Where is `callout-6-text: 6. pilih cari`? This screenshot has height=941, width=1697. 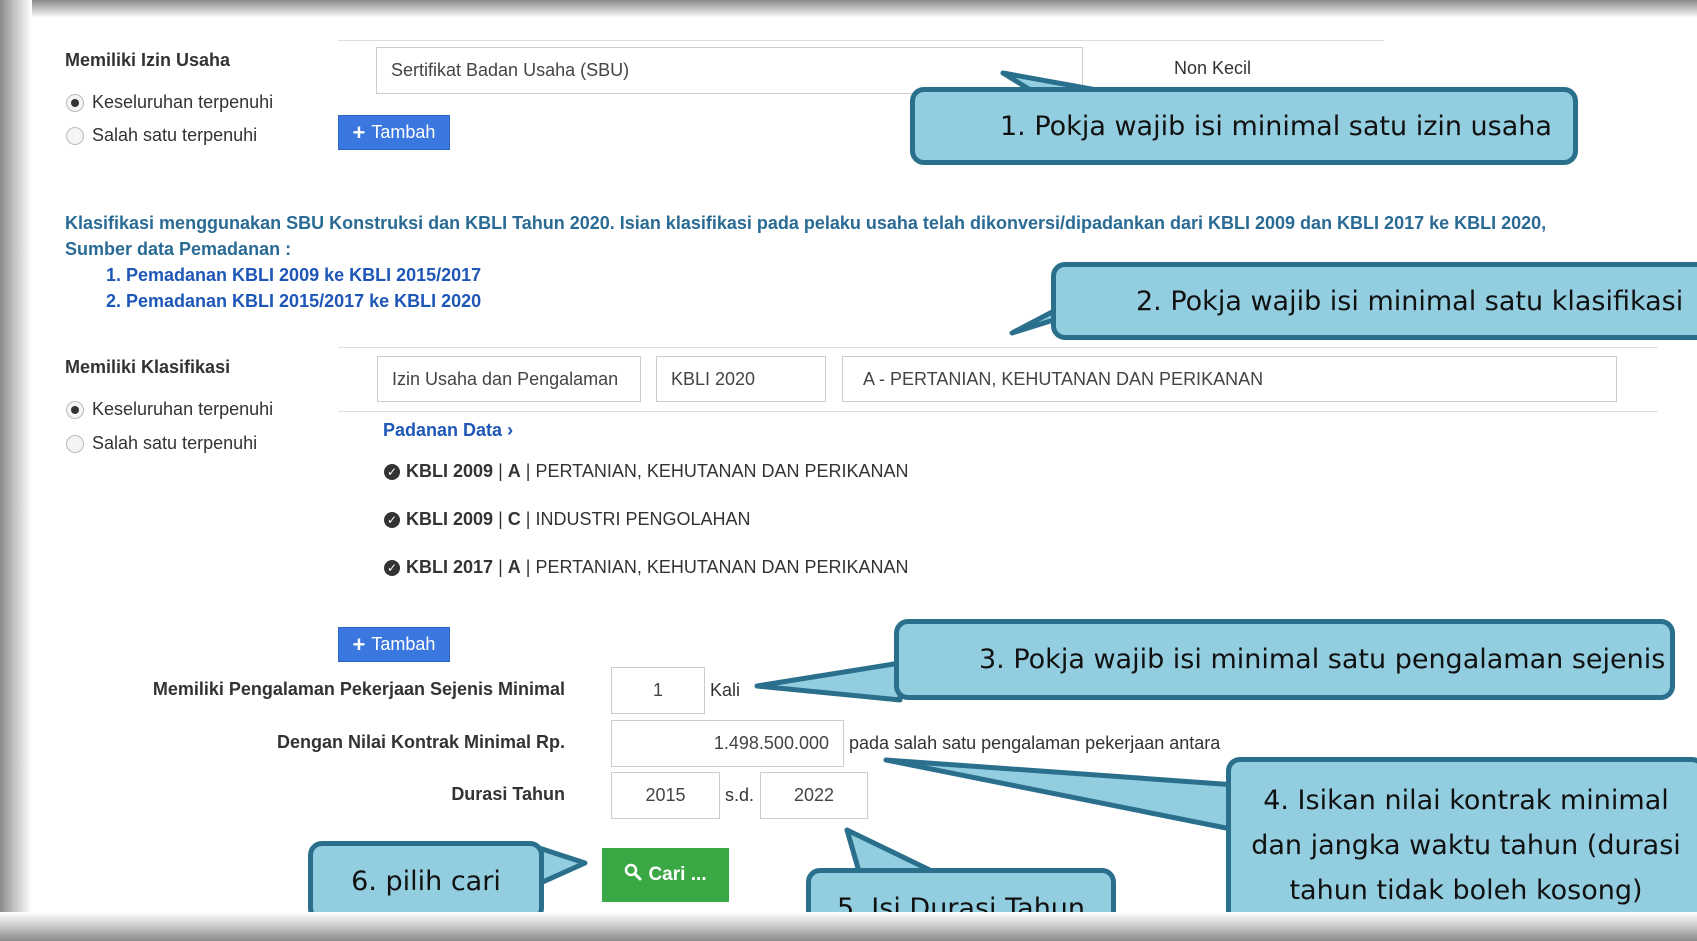
callout-6-text: 6. pilih cari is located at coordinates (426, 881).